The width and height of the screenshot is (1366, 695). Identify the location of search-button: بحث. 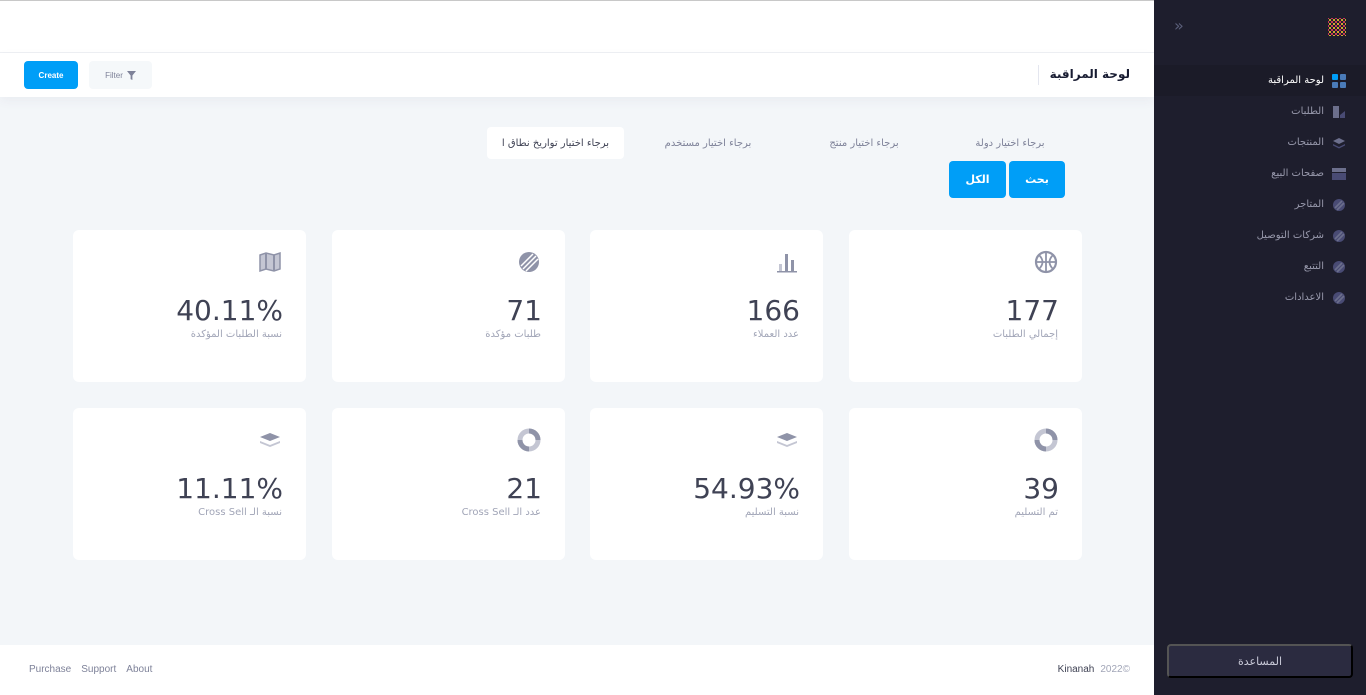
(1037, 179).